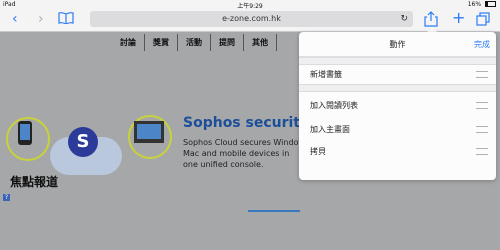 This screenshot has height=250, width=500. I want to click on action-add-reading-list: 加入閱讀列表, so click(397, 105).